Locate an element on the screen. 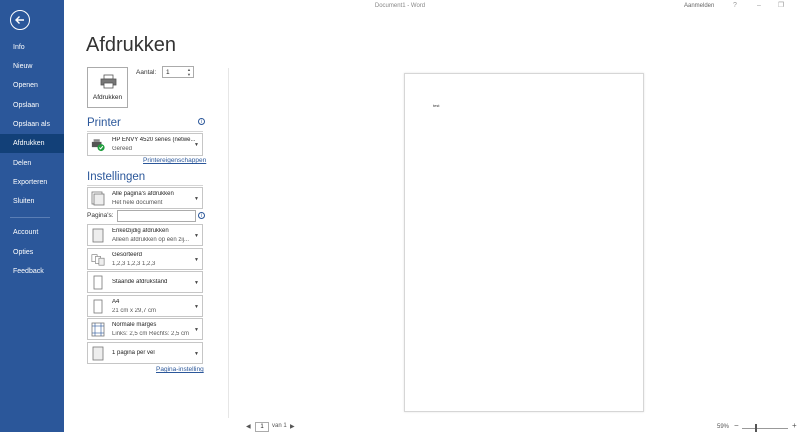 This screenshot has height=432, width=800. printer-properties-link: Printereigenschappen is located at coordinates (174, 160).